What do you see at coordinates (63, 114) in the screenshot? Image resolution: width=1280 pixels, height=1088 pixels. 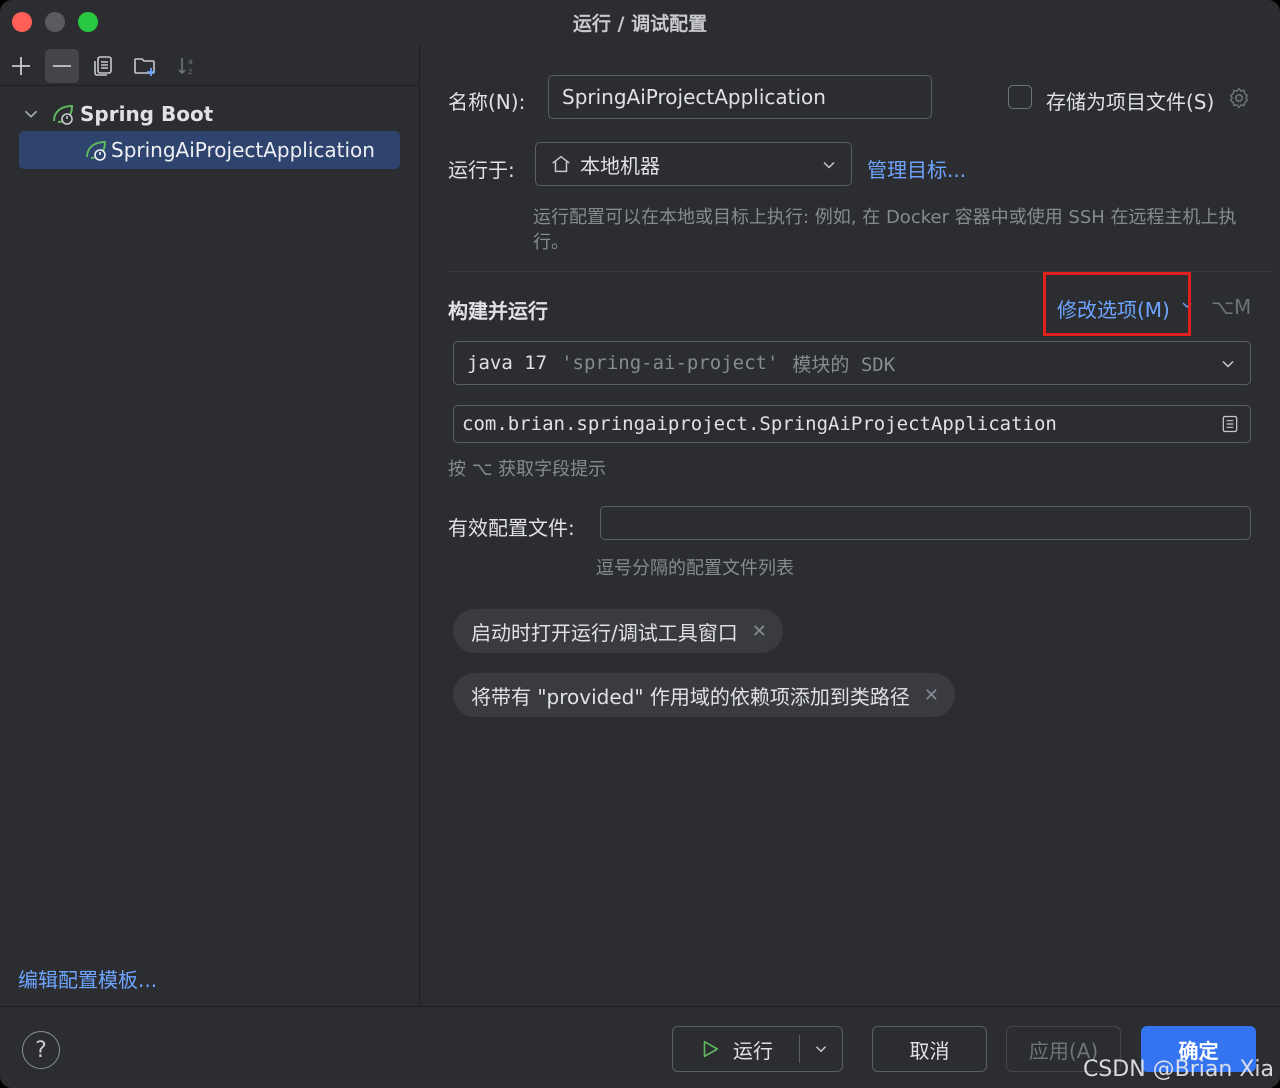 I see `spring-boot-icon` at bounding box center [63, 114].